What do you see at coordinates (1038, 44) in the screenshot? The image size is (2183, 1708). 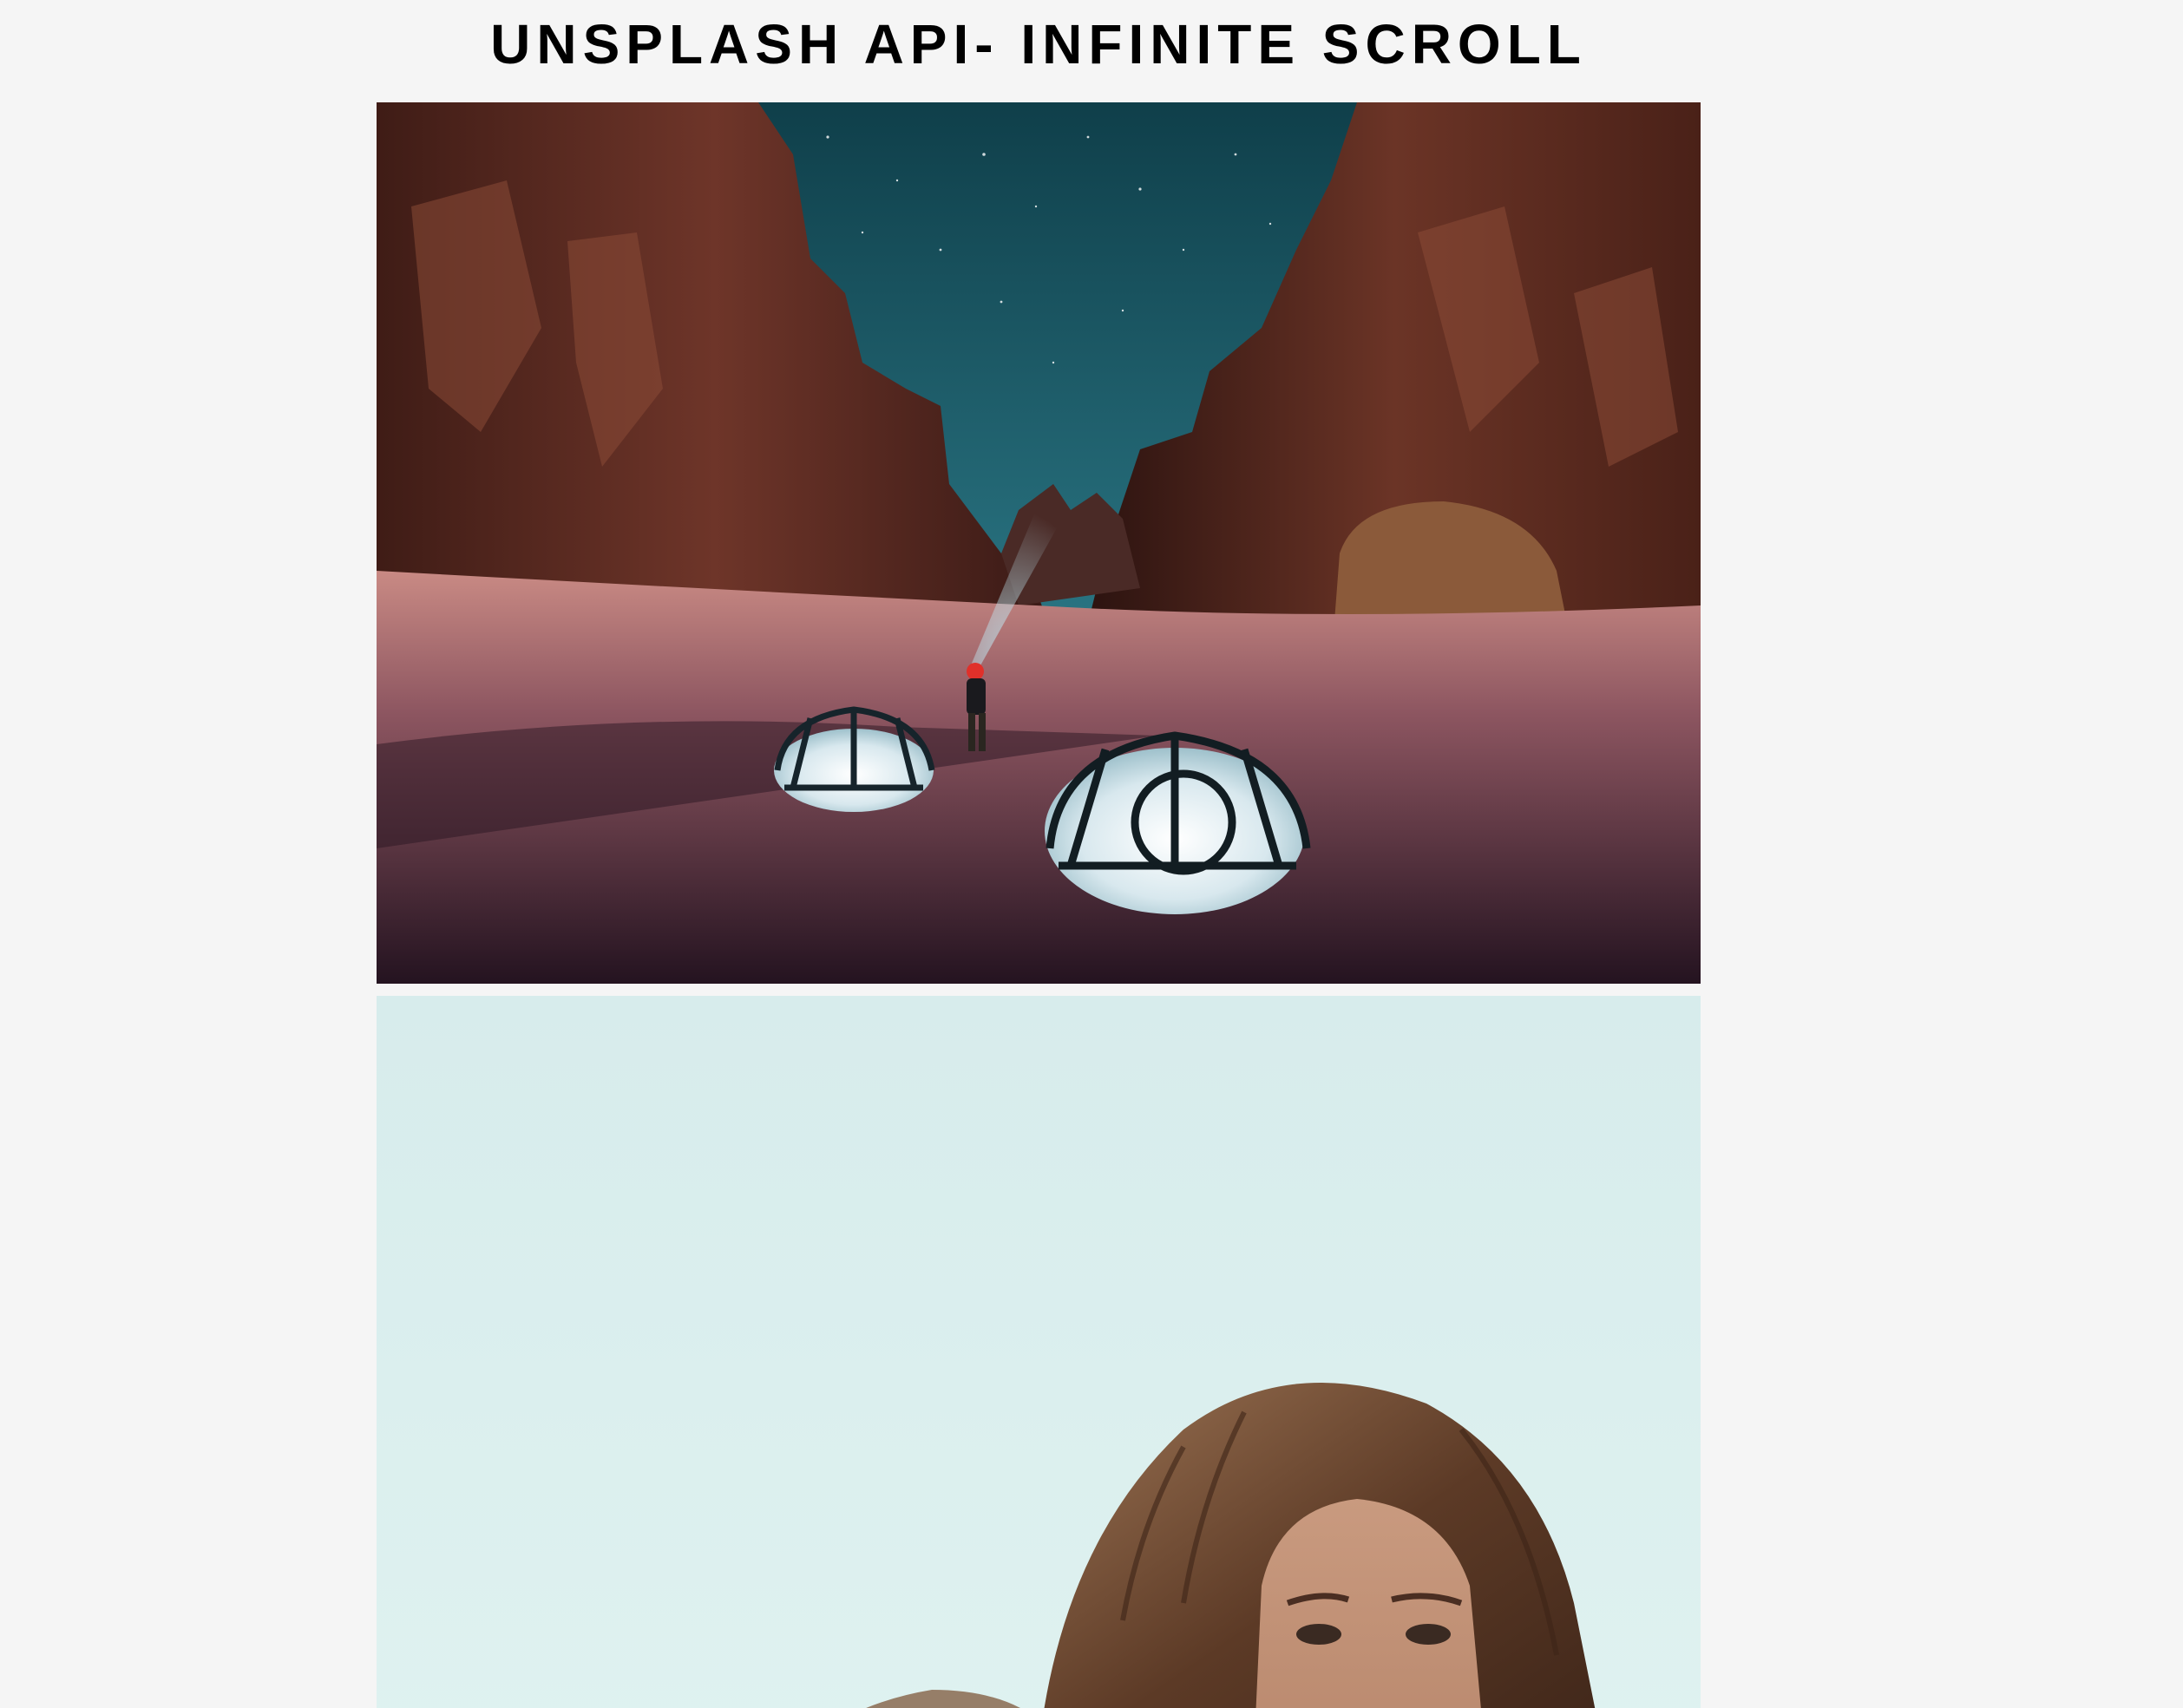 I see `page-title: UNSPLASH API- INFINITE SCROLL` at bounding box center [1038, 44].